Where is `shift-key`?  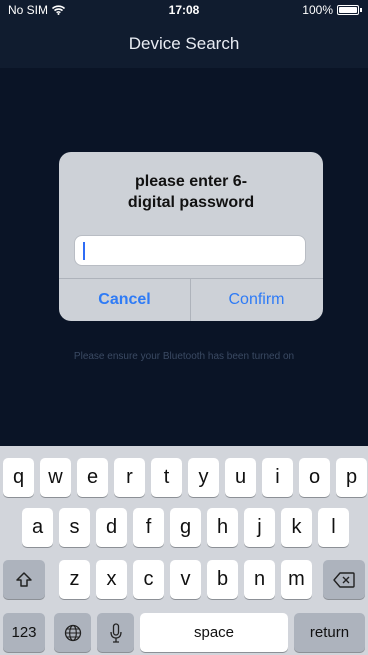
shift-key is located at coordinates (24, 579).